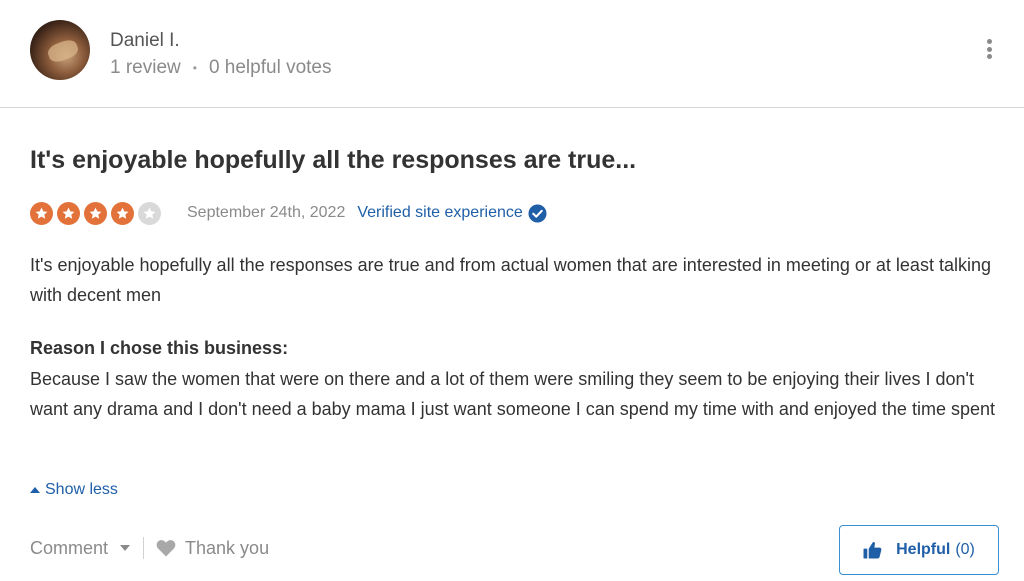 The width and height of the screenshot is (1024, 581). I want to click on reviewer-meta: 1 review • 0 helpful votes, so click(220, 68).